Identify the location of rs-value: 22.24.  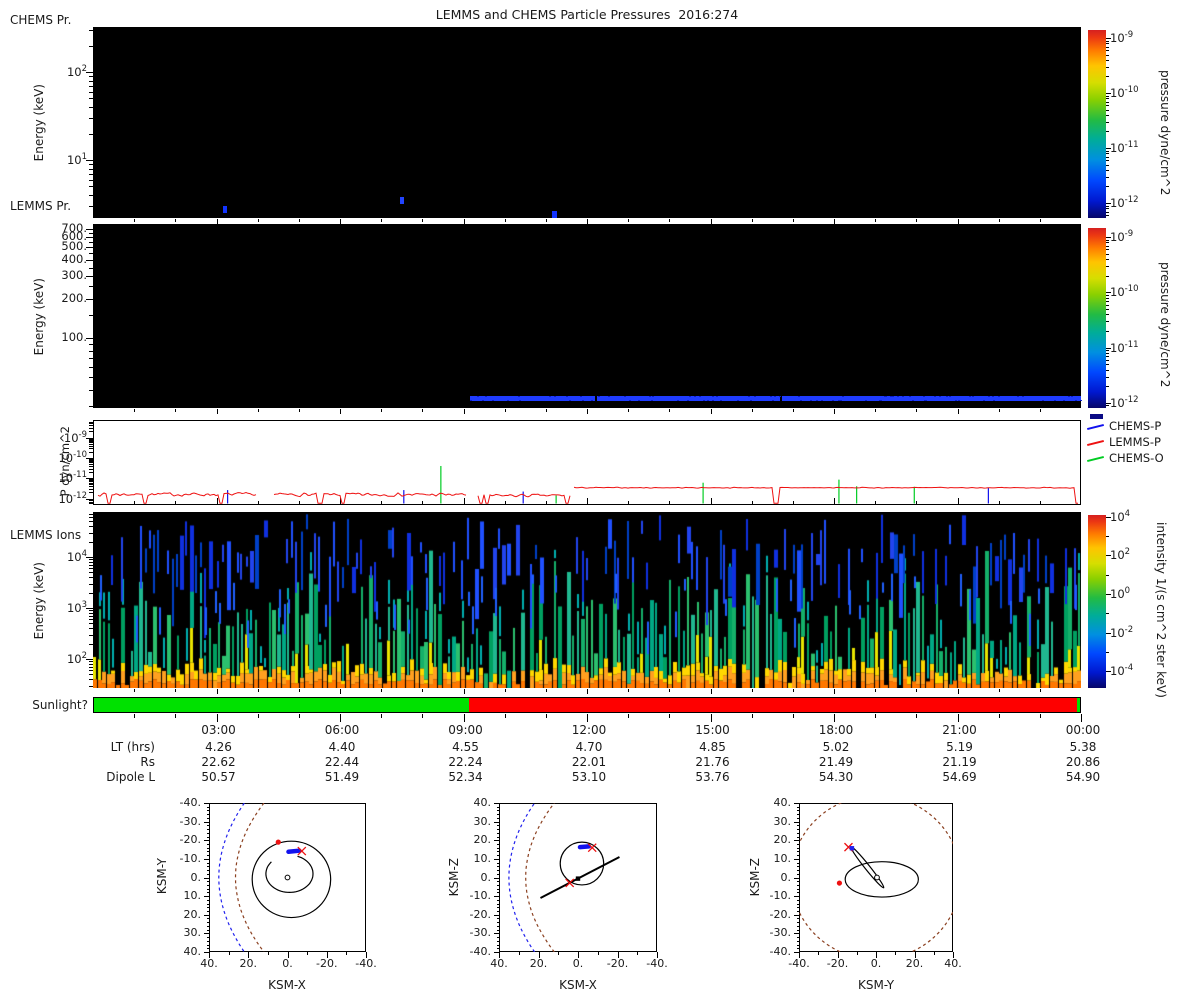
(465, 762).